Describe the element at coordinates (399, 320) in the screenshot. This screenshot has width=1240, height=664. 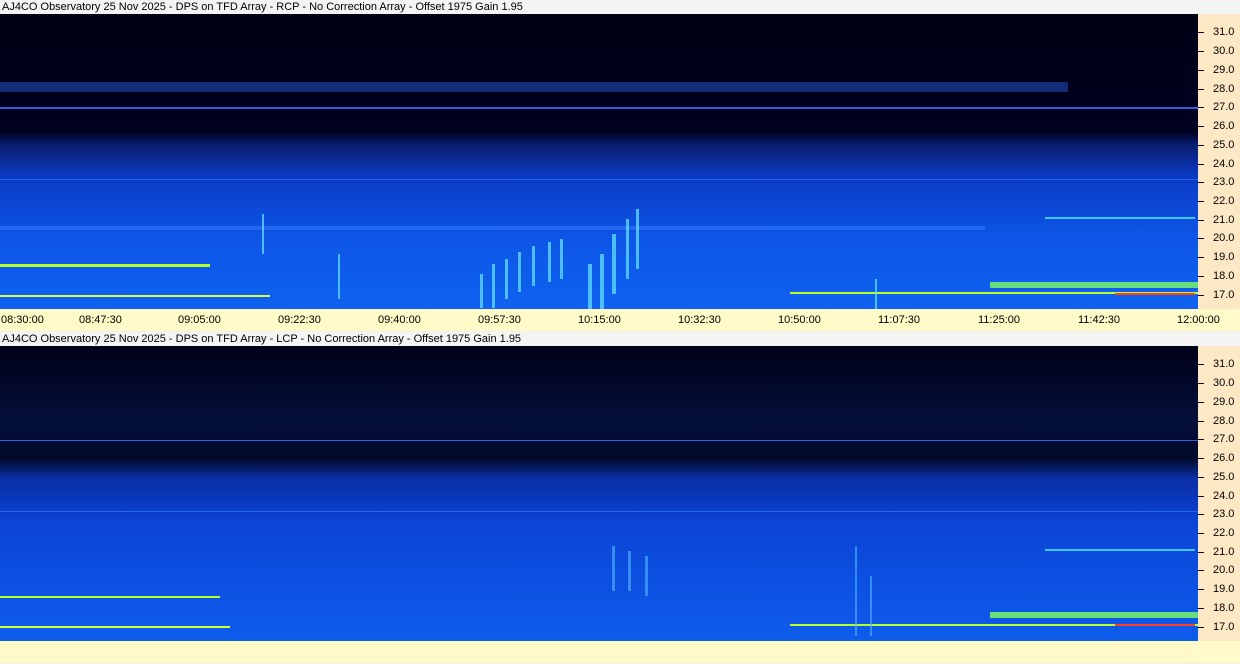
I see `time-tick-label: 09:40:00` at that location.